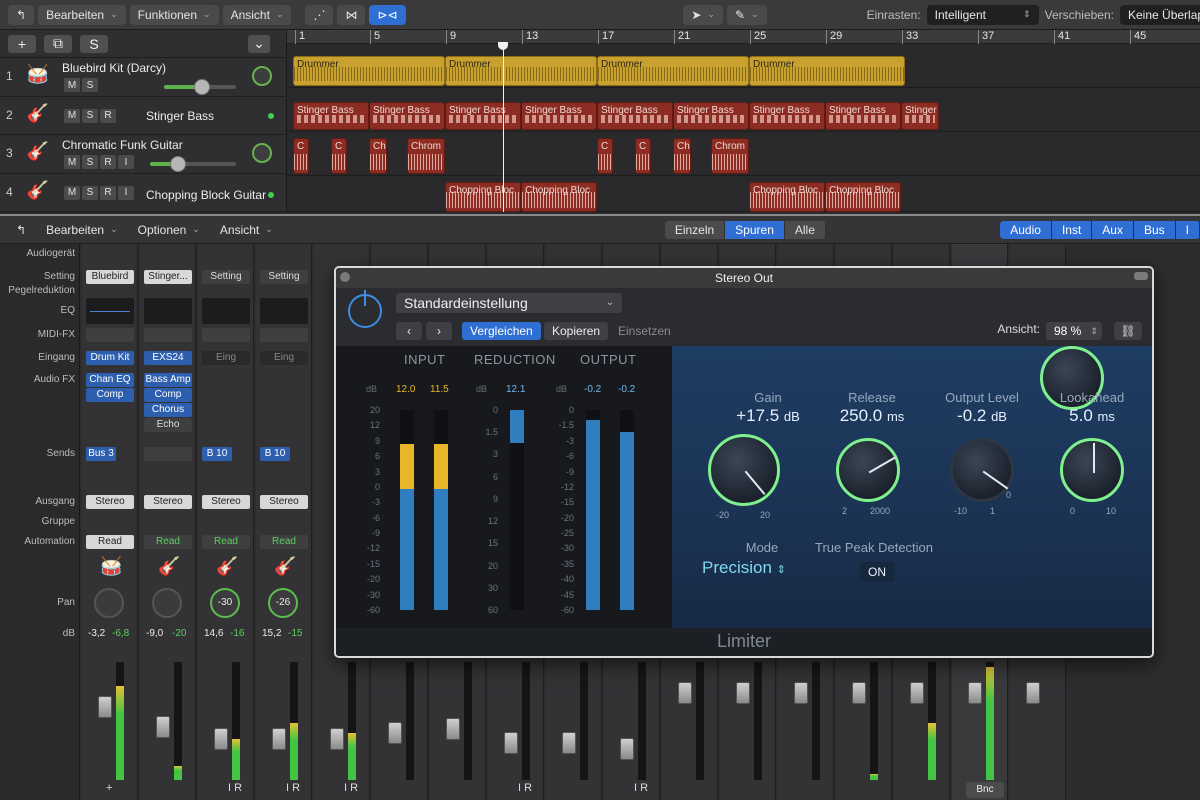 This screenshot has height=800, width=1200. Describe the element at coordinates (143, 77) in the screenshot. I see `track-row-1: 1 🥁 Bluebird Kit (Darcy) M S` at that location.